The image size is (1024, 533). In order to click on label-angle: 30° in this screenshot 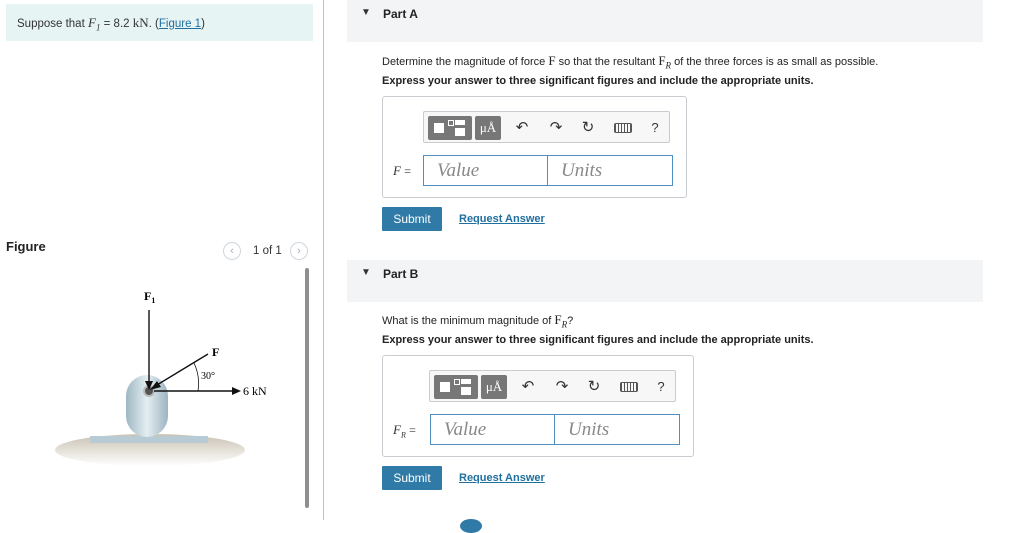, I will do `click(208, 376)`.